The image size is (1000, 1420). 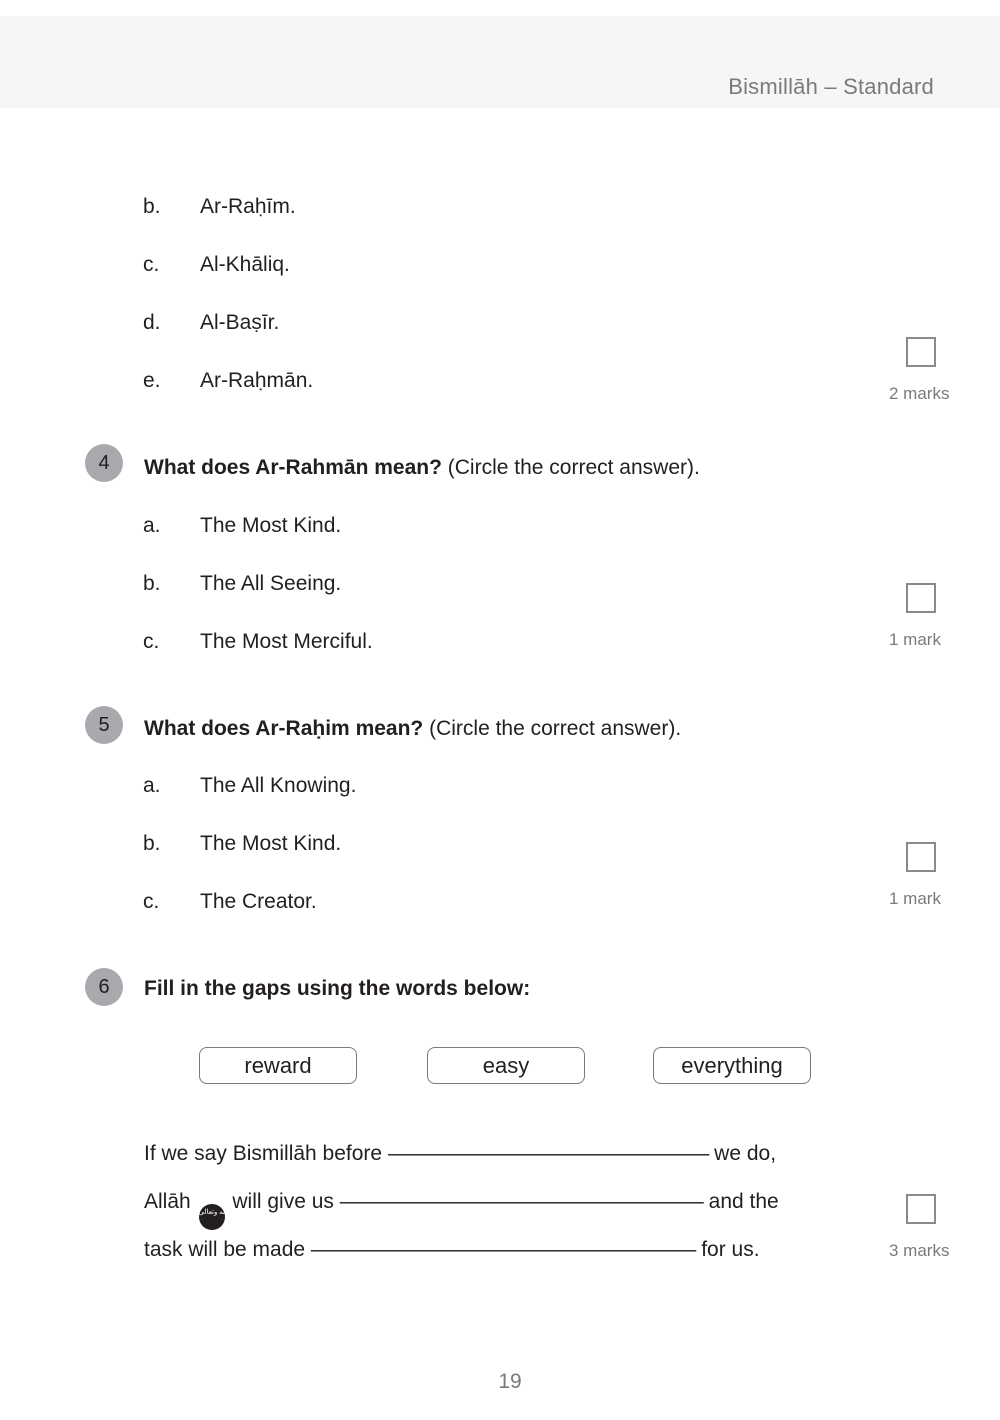 I want to click on option-text: The All Knowing., so click(x=278, y=785).